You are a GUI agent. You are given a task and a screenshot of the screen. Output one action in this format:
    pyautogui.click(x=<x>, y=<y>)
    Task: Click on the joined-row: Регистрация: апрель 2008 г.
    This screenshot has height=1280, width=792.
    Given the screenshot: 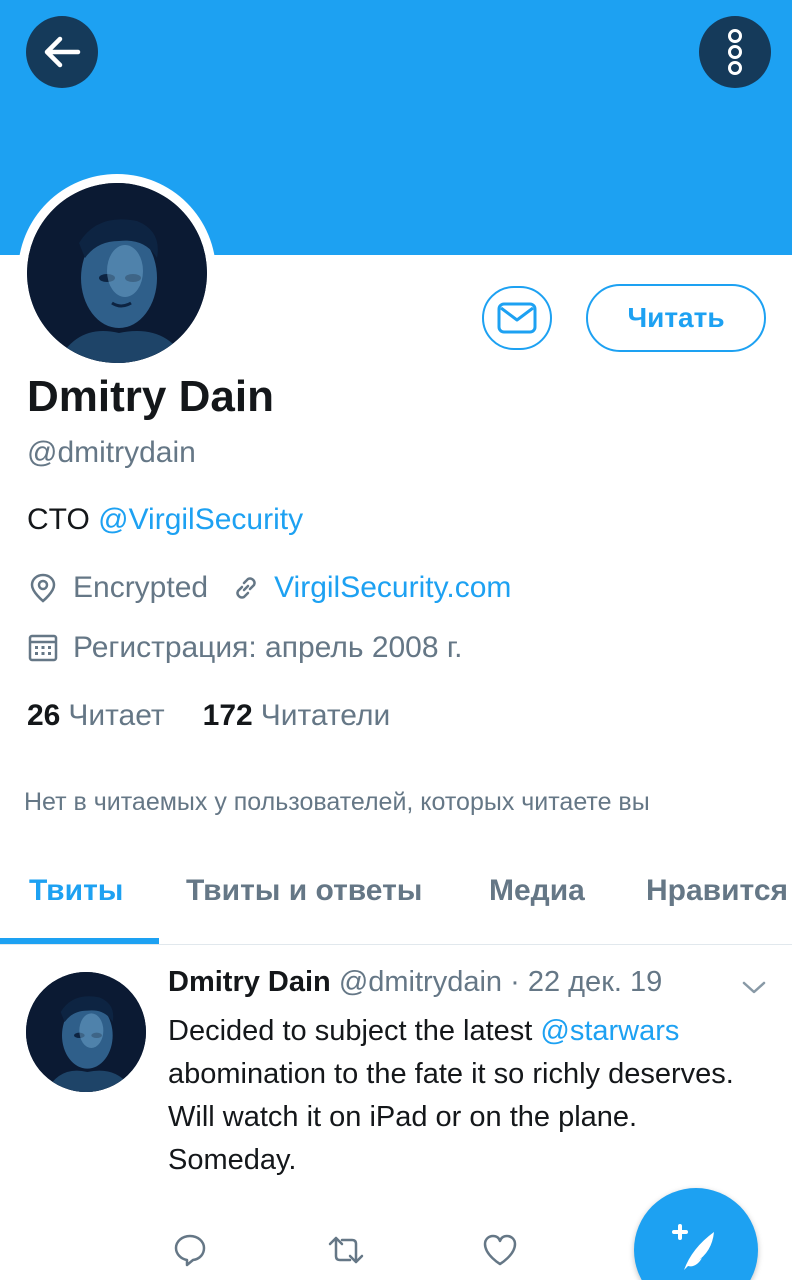 What is the action you would take?
    pyautogui.click(x=245, y=648)
    